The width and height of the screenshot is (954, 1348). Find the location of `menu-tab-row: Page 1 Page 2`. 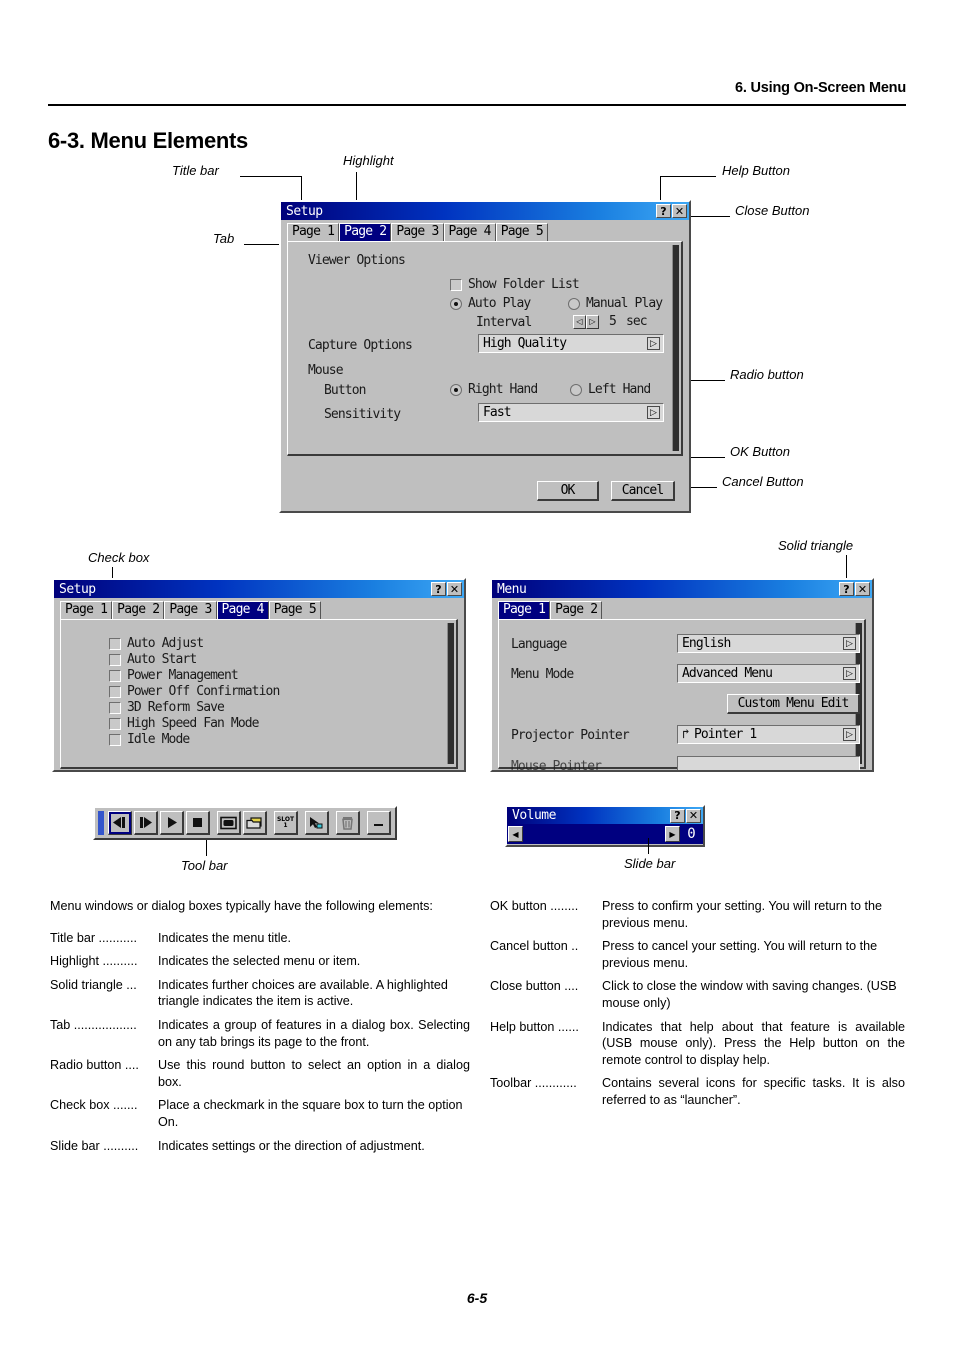

menu-tab-row: Page 1 Page 2 is located at coordinates (682, 608).